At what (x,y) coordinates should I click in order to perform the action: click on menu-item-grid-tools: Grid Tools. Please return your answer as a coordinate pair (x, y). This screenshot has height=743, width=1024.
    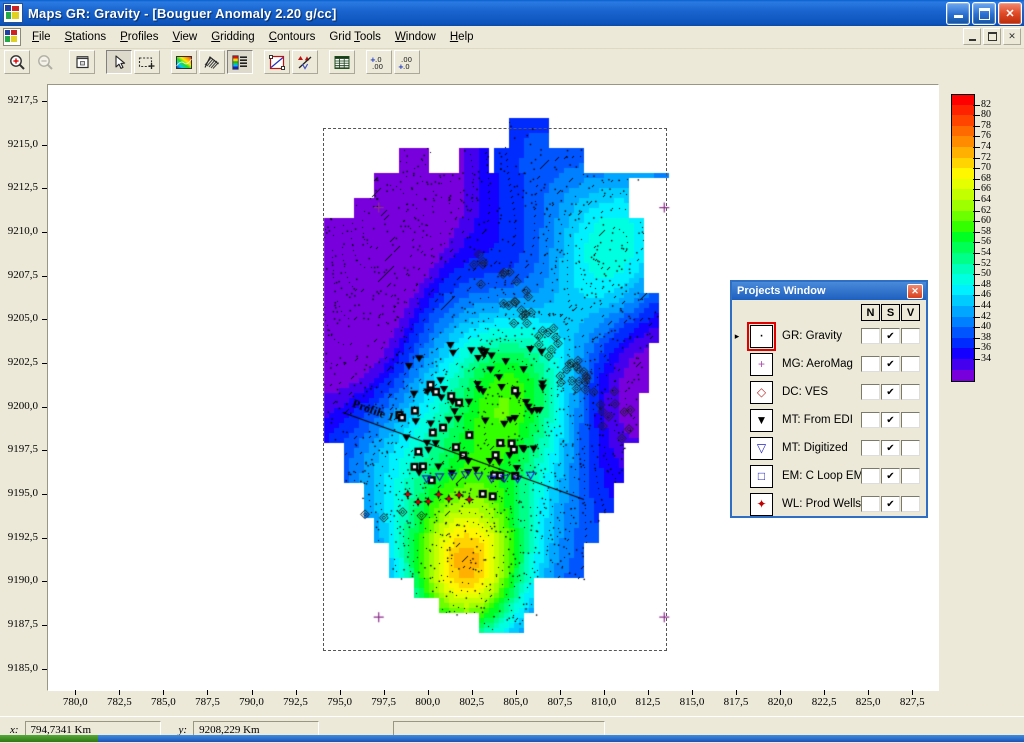
    Looking at the image, I should click on (355, 37).